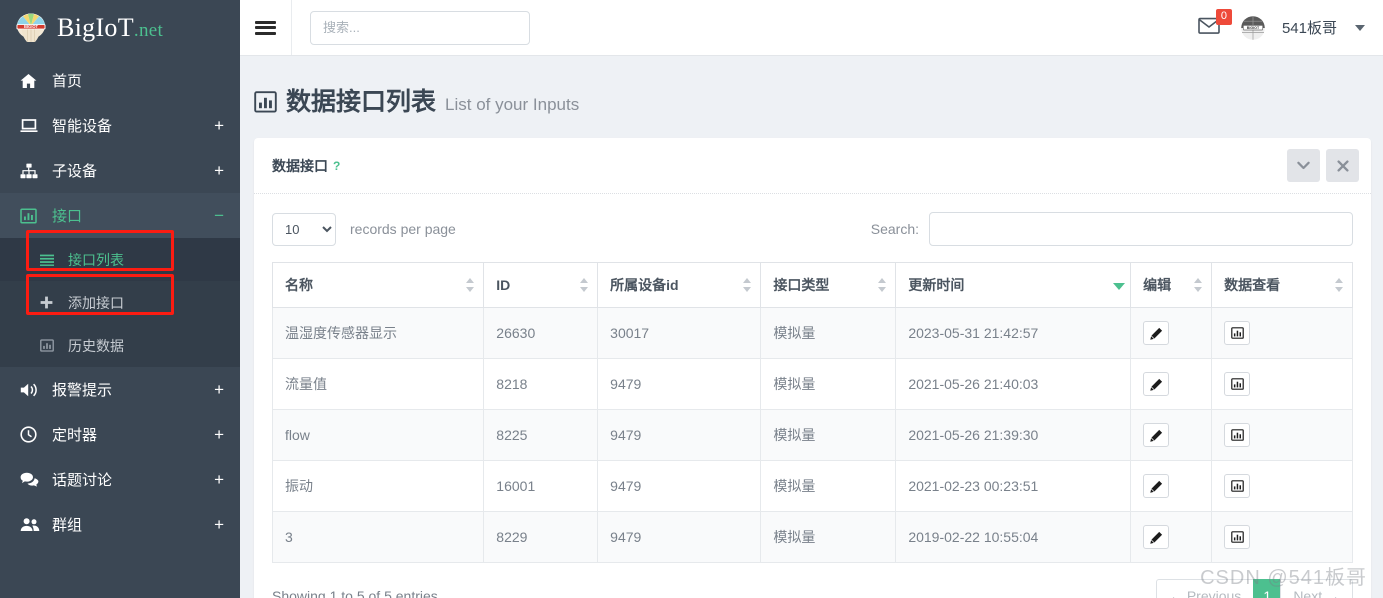 This screenshot has height=598, width=1383. What do you see at coordinates (1323, 165) in the screenshot?
I see `panel-actions` at bounding box center [1323, 165].